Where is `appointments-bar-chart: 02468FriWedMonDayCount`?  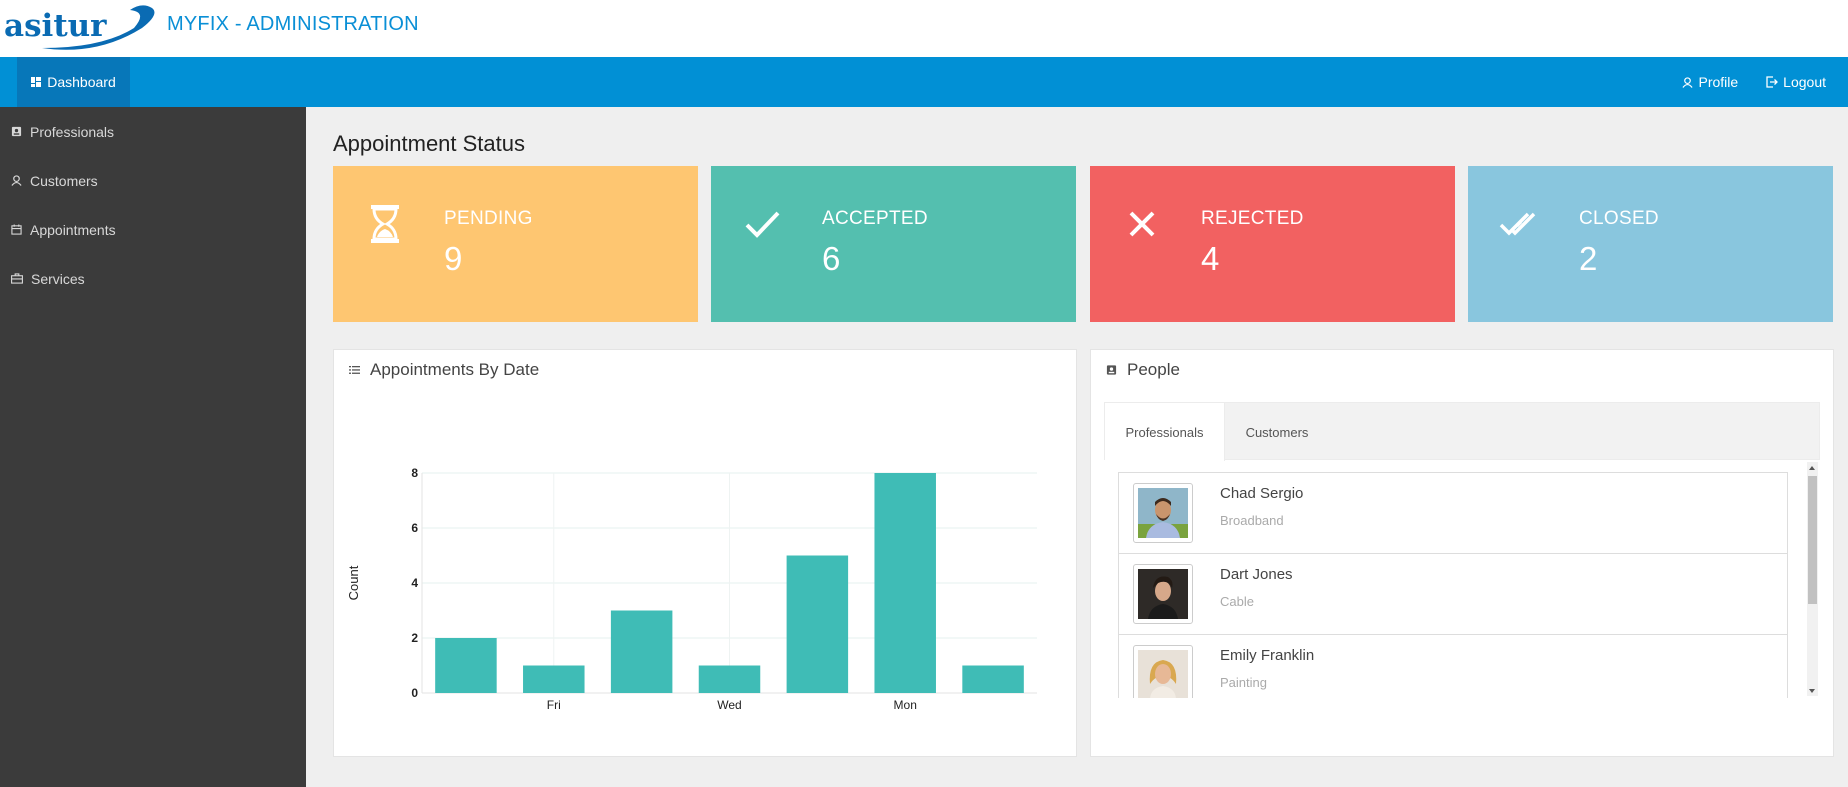 appointments-bar-chart: 02468FriWedMonDayCount is located at coordinates (691, 589).